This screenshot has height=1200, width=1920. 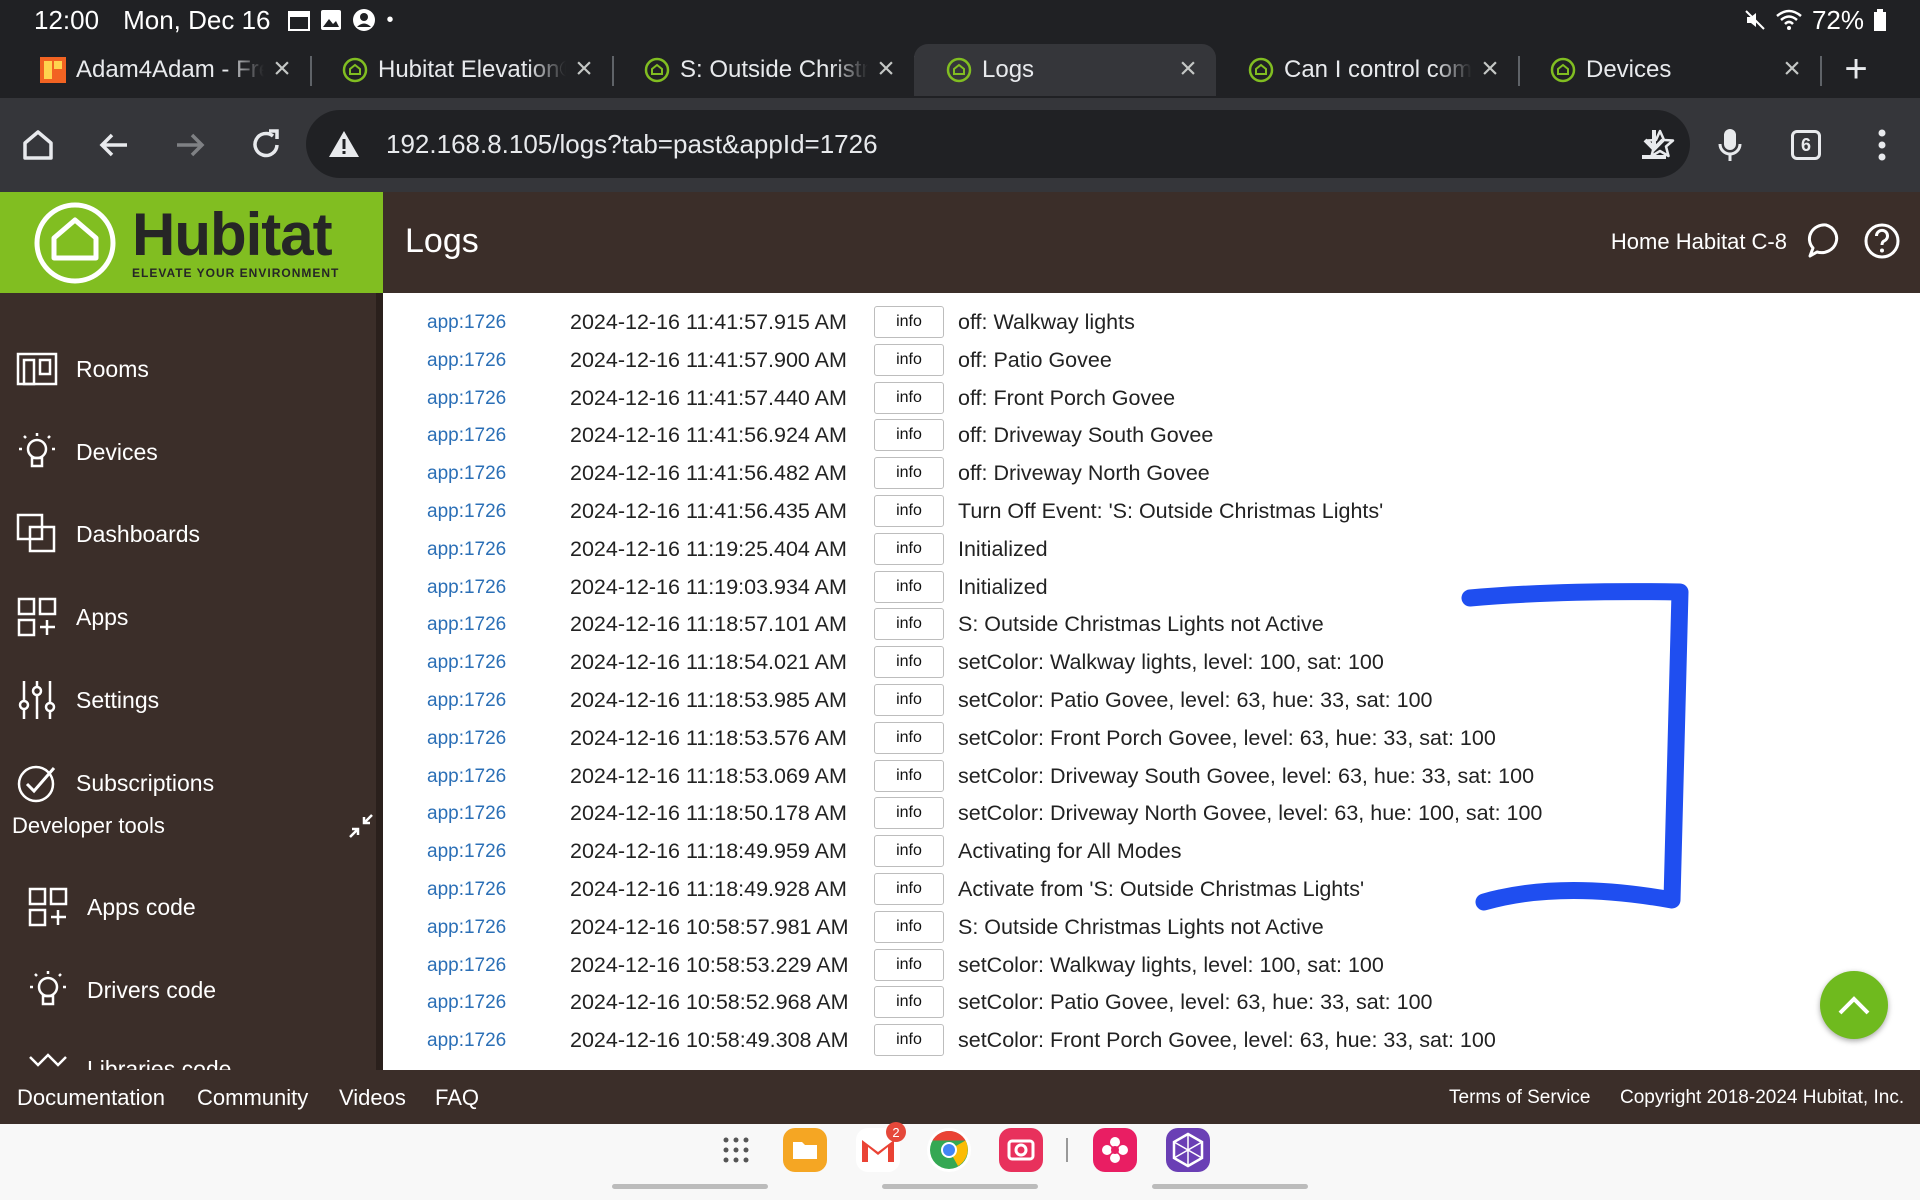 I want to click on gmail-app-icon: 2, so click(x=881, y=1147).